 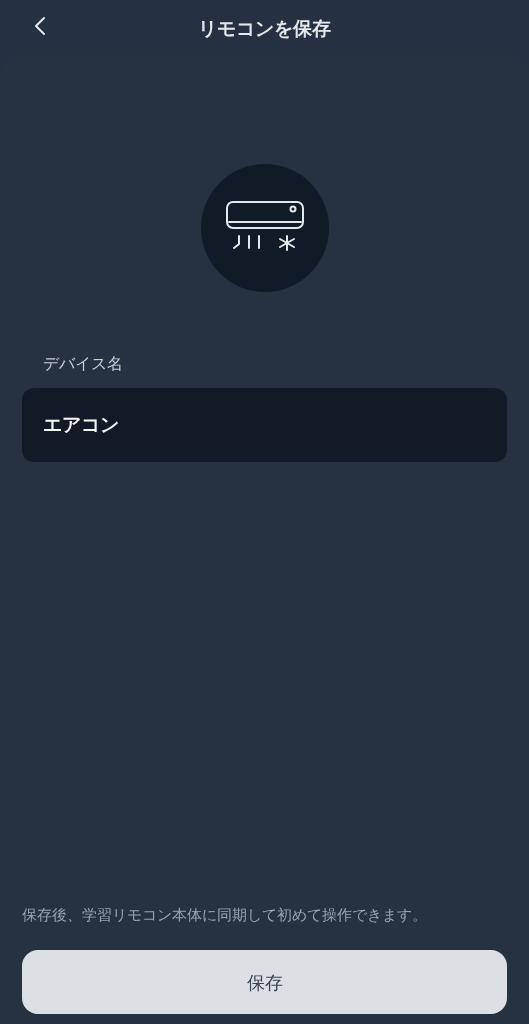 I want to click on save-button: 保存, so click(x=264, y=982).